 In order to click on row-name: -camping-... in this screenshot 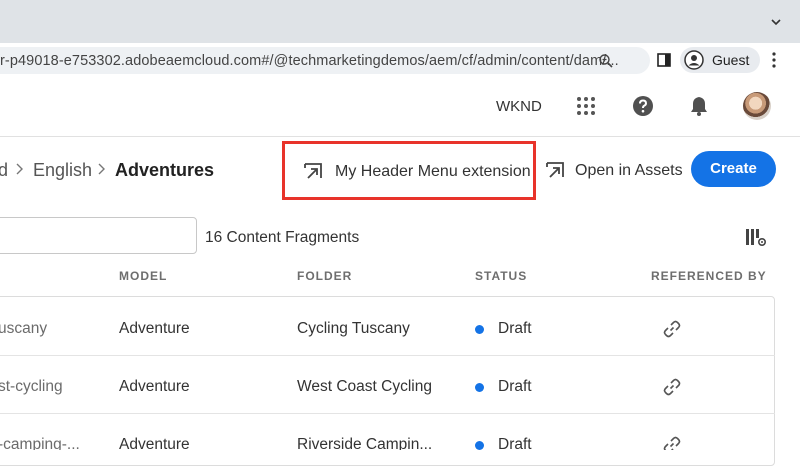, I will do `click(40, 443)`.